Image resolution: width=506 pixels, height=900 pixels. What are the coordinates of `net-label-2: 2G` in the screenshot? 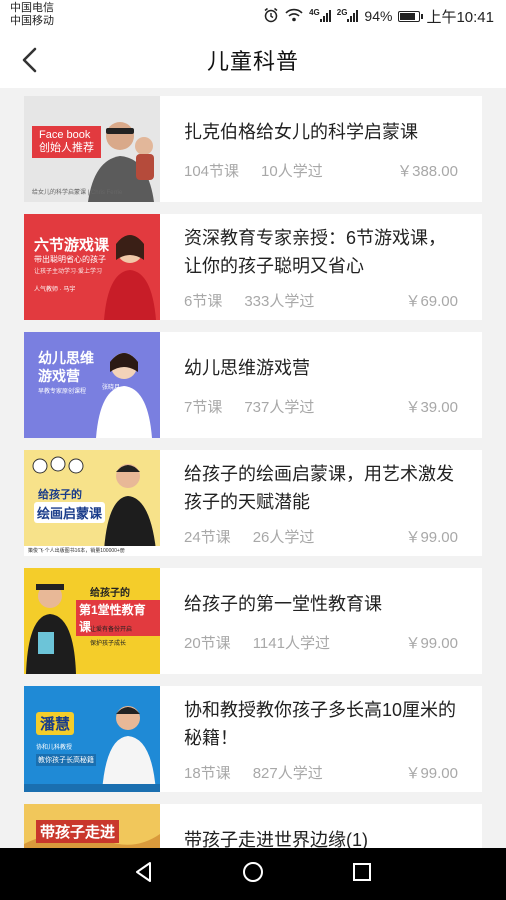 It's located at (342, 12).